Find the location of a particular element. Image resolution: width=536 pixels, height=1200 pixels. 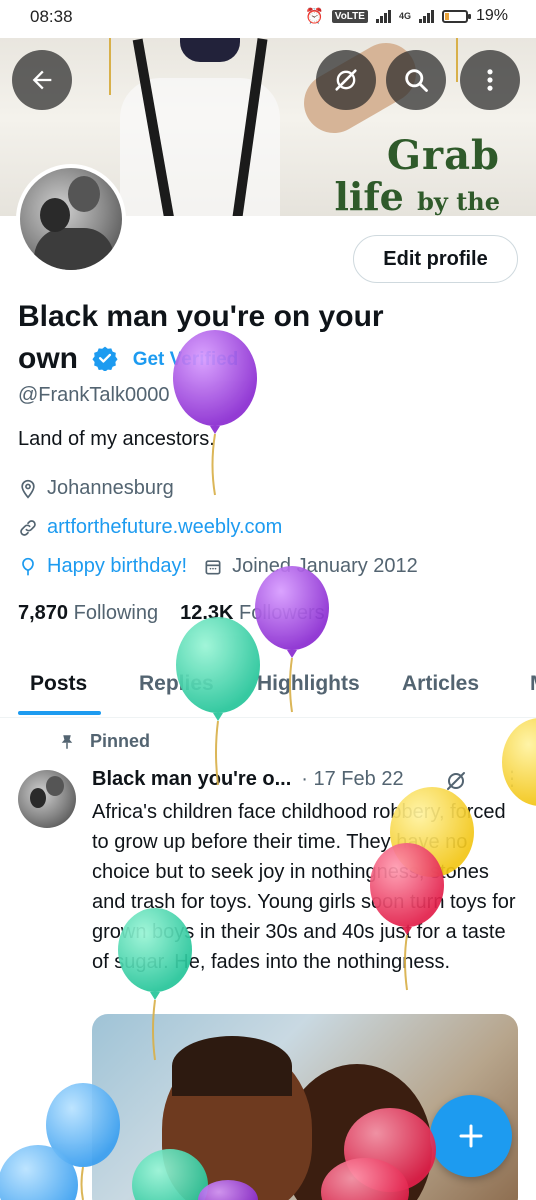

compose-post-button is located at coordinates (471, 1136).